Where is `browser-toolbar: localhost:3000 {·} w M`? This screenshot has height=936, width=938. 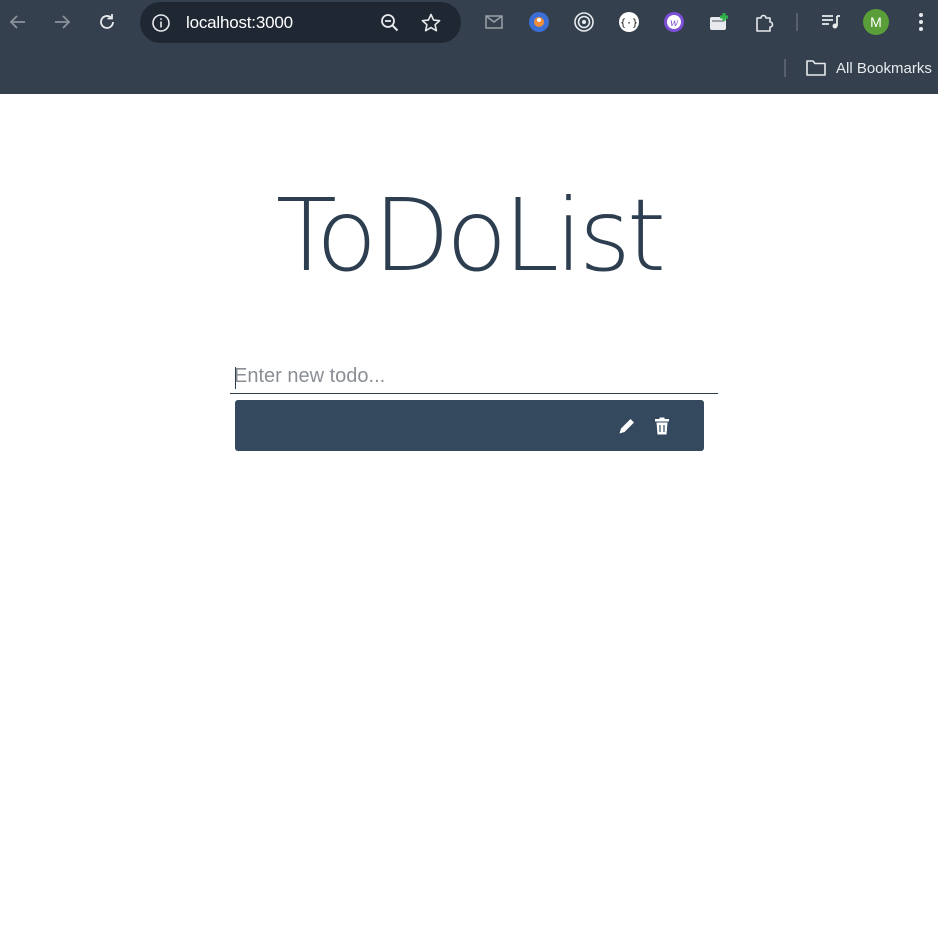
browser-toolbar: localhost:3000 {·} w M is located at coordinates (469, 22).